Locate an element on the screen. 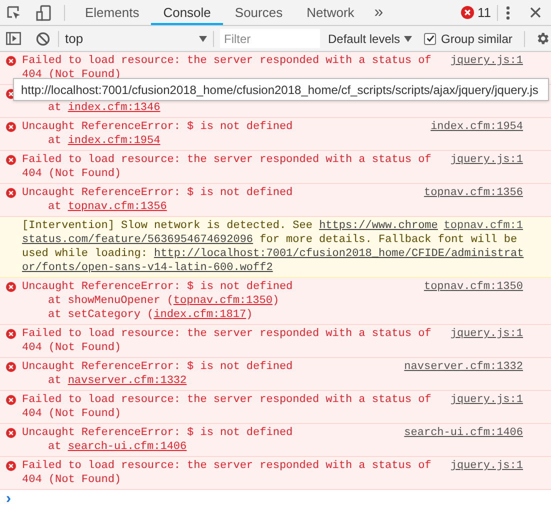 This screenshot has width=551, height=510. link: or/fonts/open-sans-v14-latin-600.woff2 is located at coordinates (147, 268).